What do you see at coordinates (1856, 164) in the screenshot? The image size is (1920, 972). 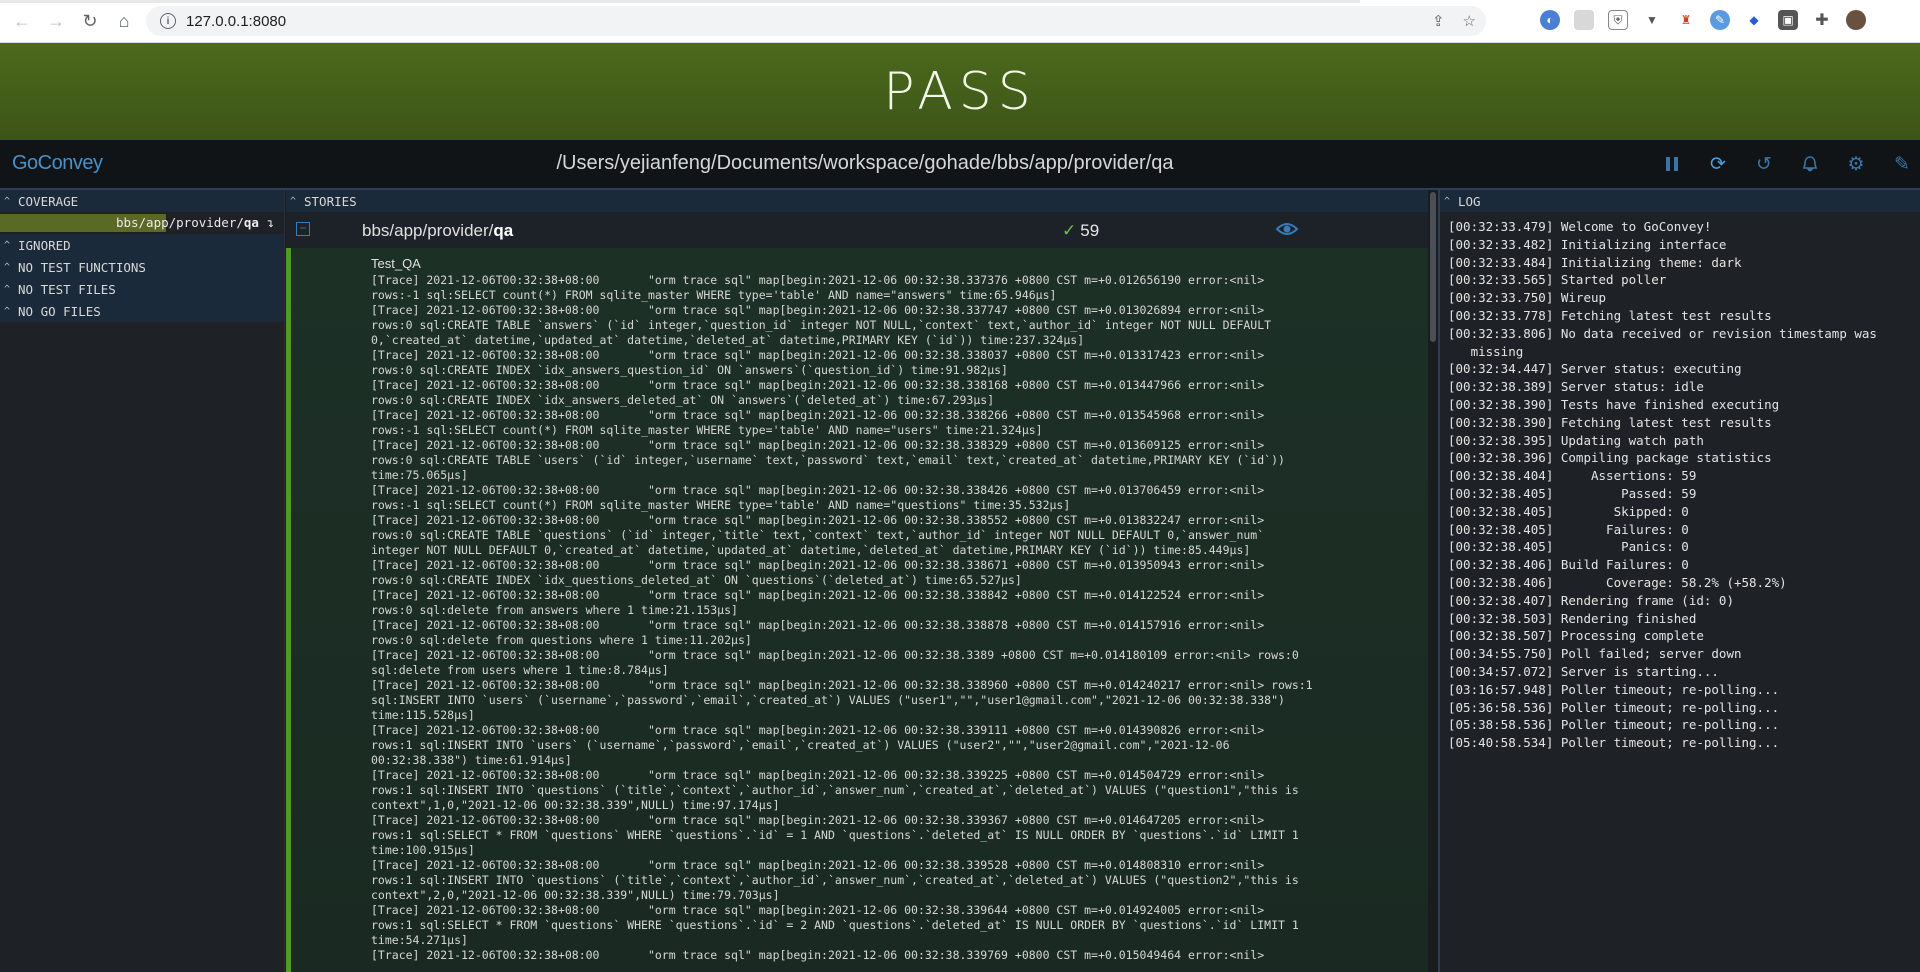 I see `settings-gear-icon: ⚙` at bounding box center [1856, 164].